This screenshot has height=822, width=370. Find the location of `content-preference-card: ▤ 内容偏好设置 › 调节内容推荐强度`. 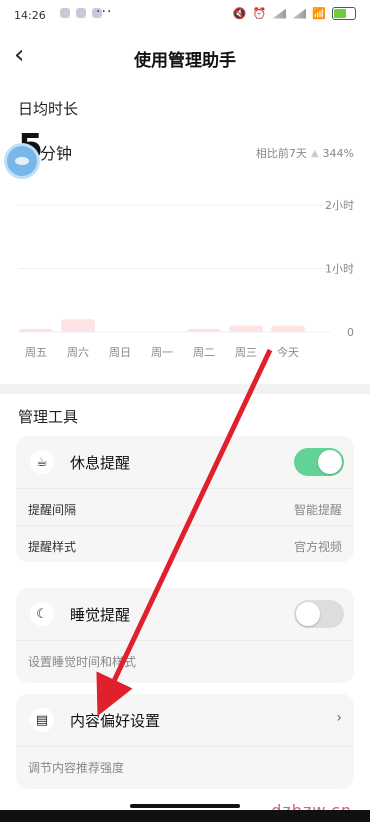

content-preference-card: ▤ 内容偏好设置 › 调节内容推荐强度 is located at coordinates (185, 741).